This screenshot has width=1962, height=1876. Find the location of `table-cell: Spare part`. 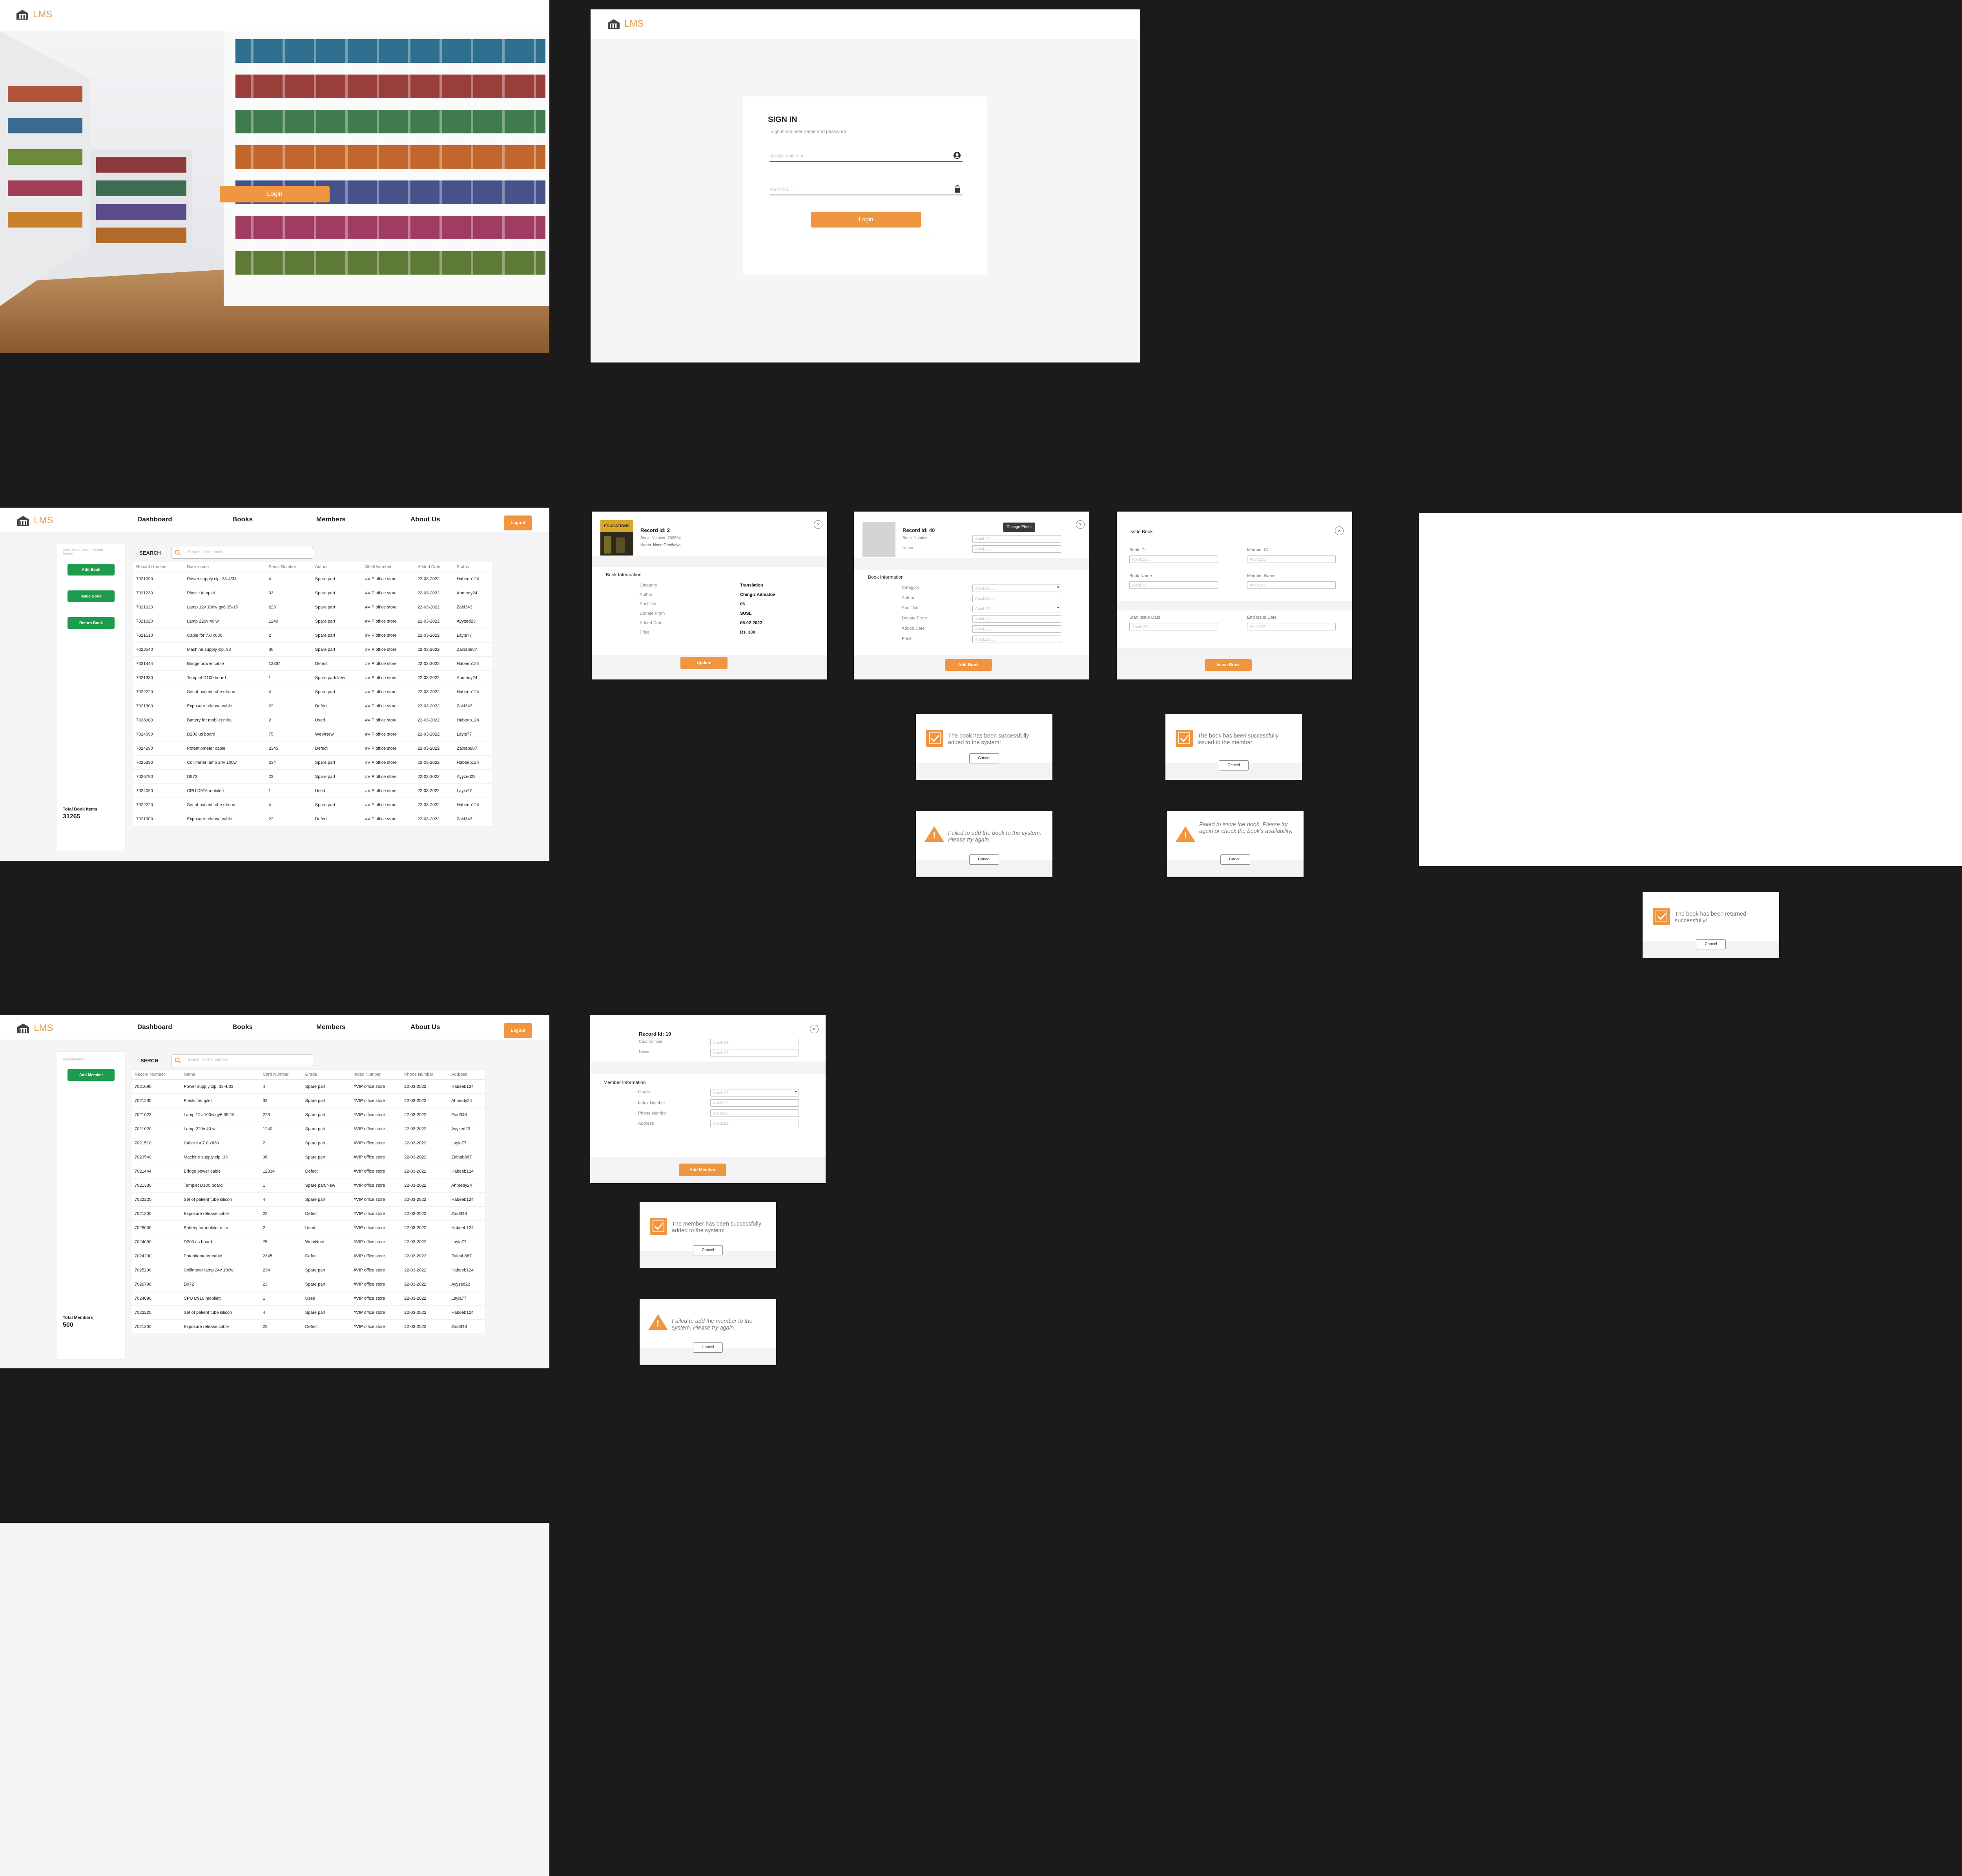

table-cell: Spare part is located at coordinates (327, 1143).